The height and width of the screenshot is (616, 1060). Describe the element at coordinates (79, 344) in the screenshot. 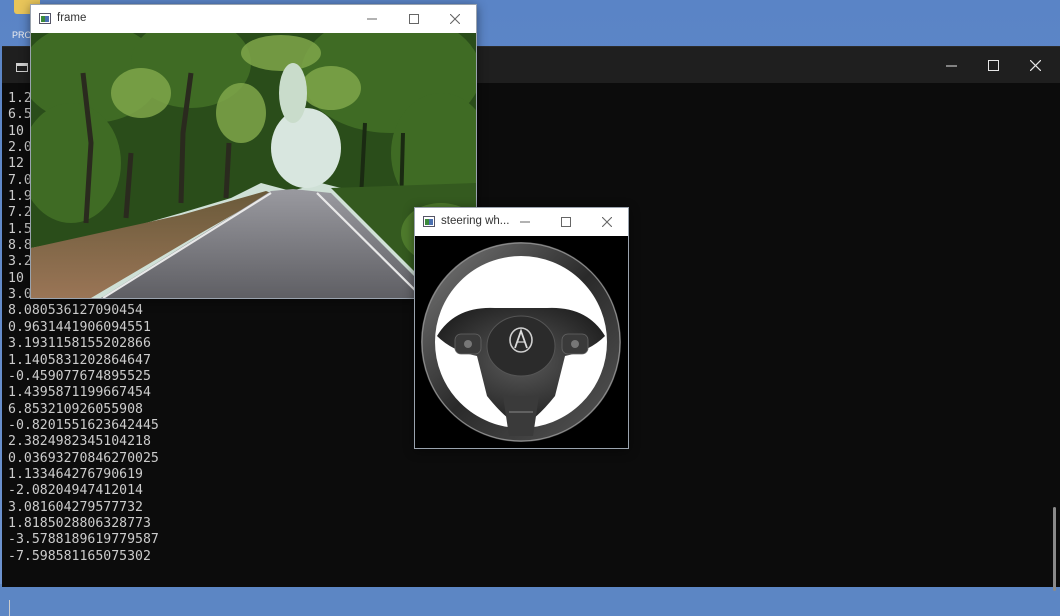

I see `terminal-line: 3.1931158155202866` at that location.